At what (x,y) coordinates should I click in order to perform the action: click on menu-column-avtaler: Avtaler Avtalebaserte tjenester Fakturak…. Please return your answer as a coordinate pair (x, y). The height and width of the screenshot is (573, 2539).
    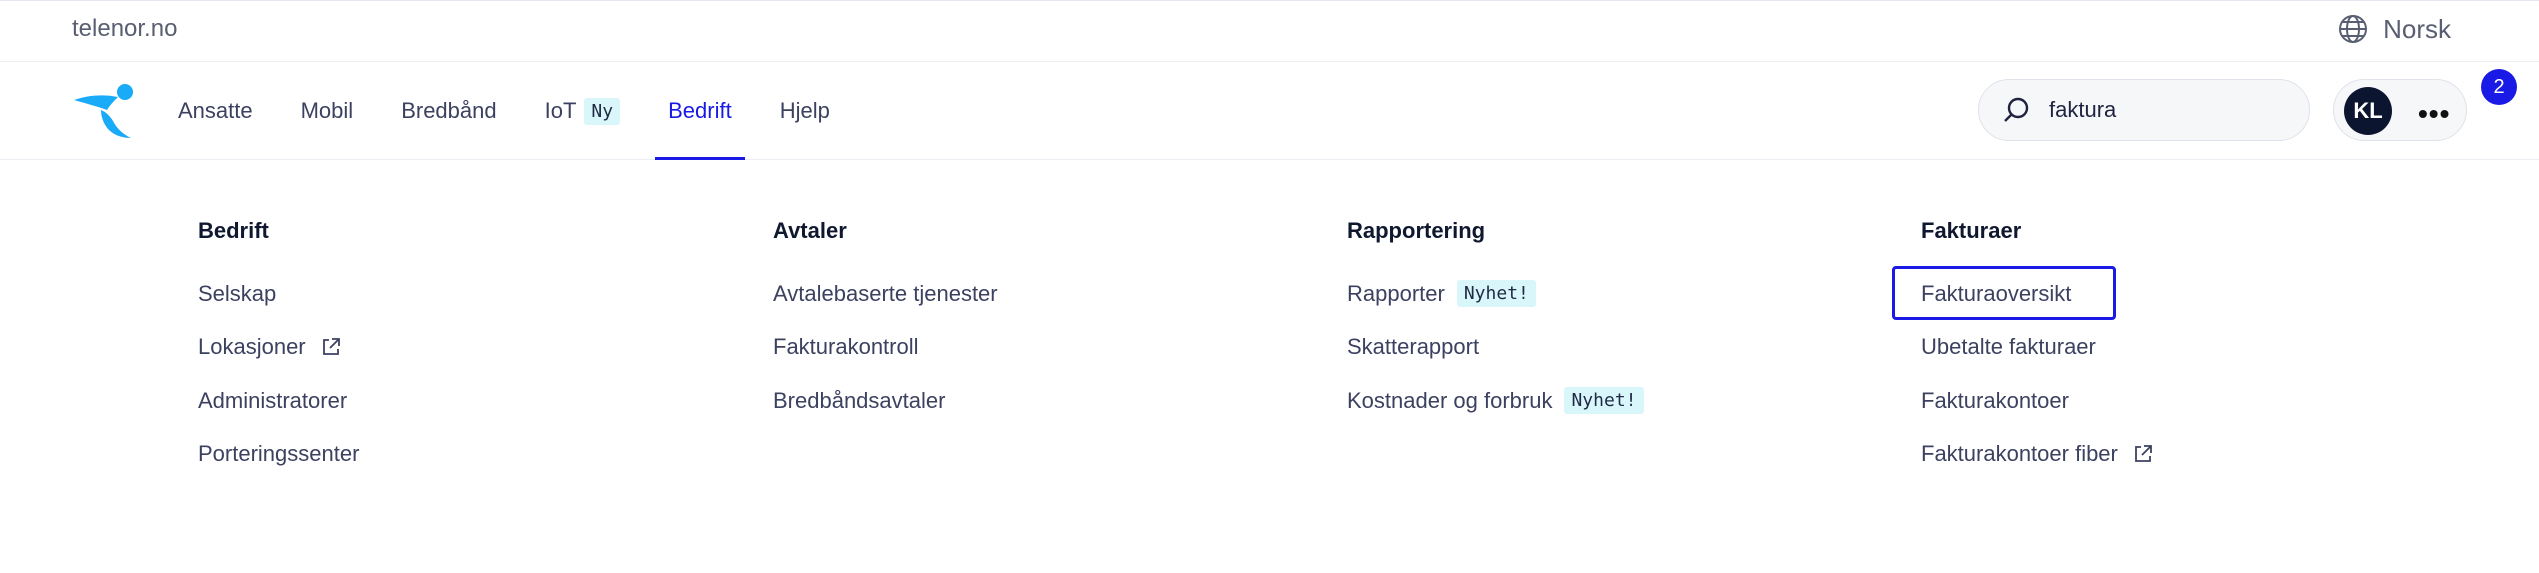
    Looking at the image, I should click on (885, 323).